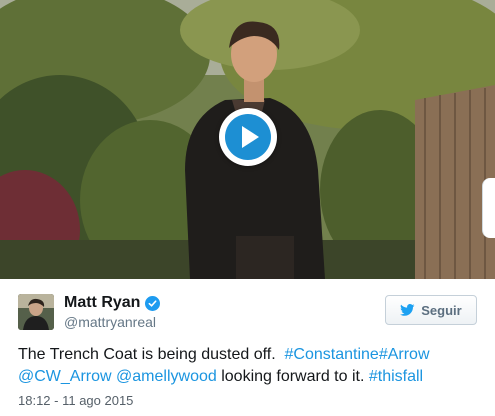 The height and width of the screenshot is (416, 495). I want to click on play-icon, so click(248, 137).